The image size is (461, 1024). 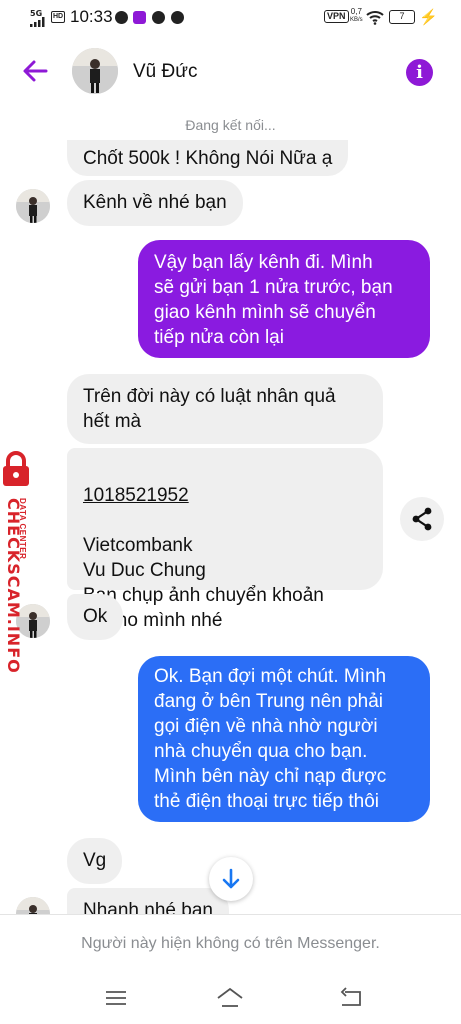 What do you see at coordinates (351, 998) in the screenshot?
I see `back-icon` at bounding box center [351, 998].